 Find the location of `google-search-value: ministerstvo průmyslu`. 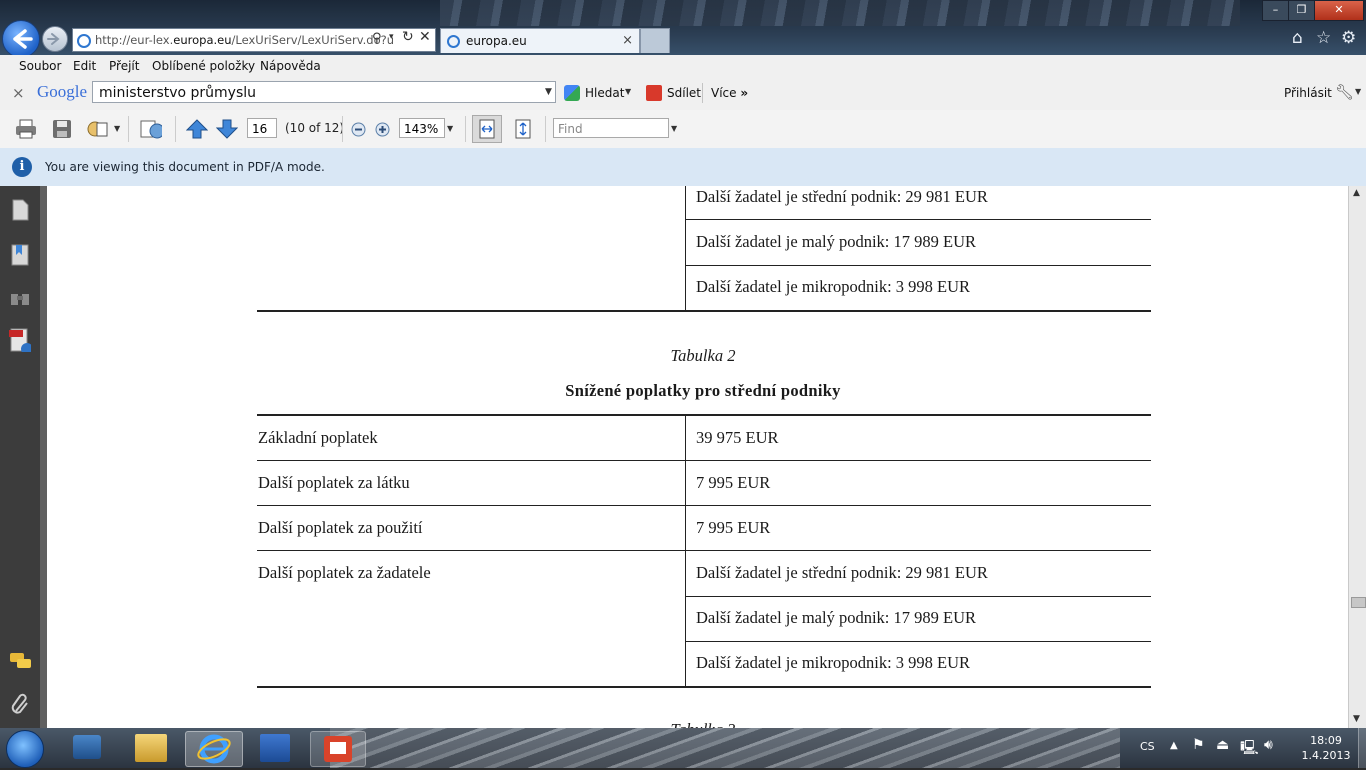

google-search-value: ministerstvo průmyslu is located at coordinates (178, 93).